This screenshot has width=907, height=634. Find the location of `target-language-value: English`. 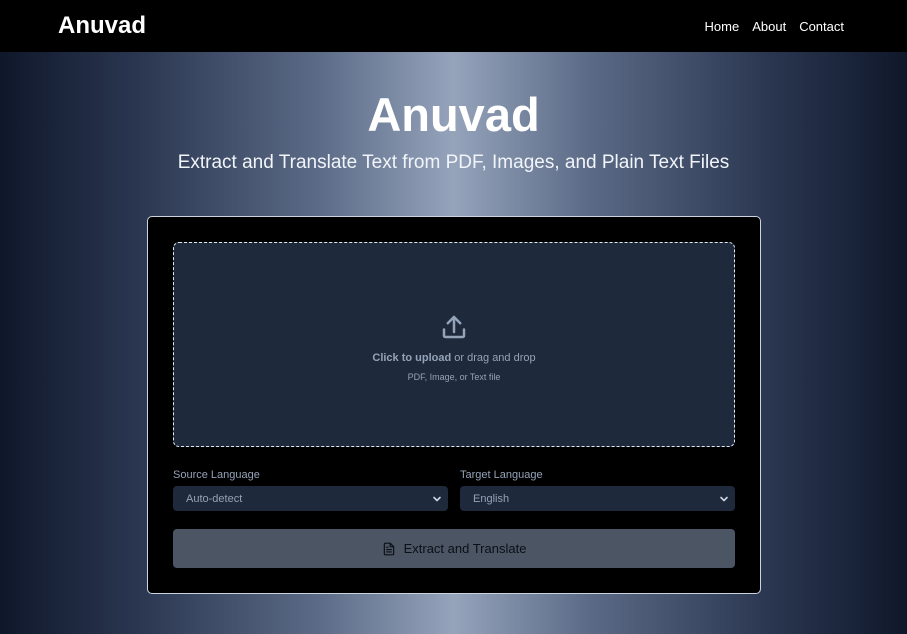

target-language-value: English is located at coordinates (491, 498).